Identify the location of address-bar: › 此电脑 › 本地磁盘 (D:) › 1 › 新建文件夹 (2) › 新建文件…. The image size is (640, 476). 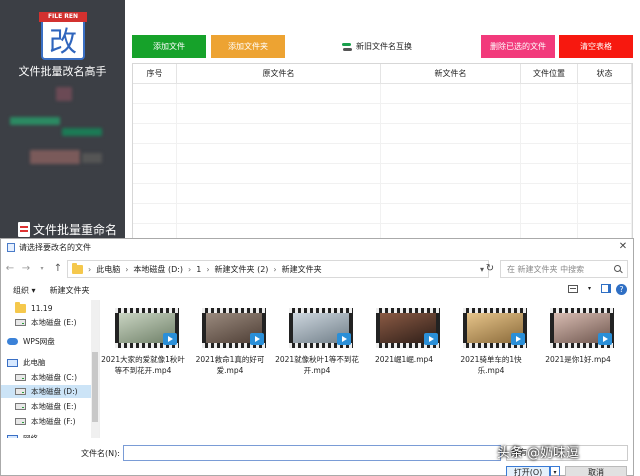
(278, 269).